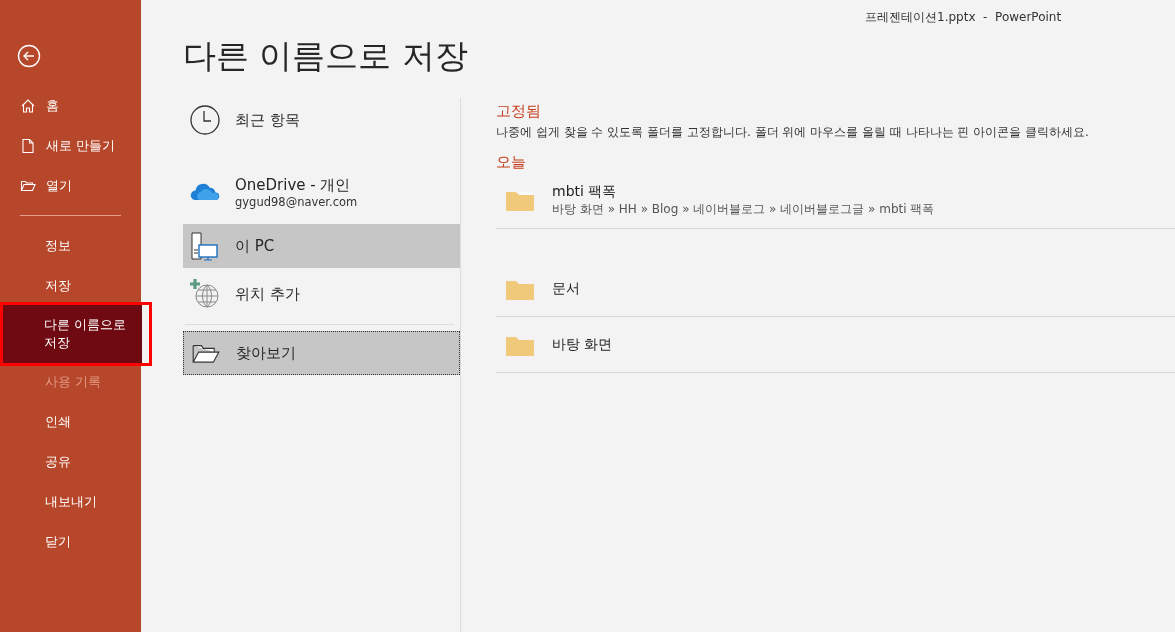  What do you see at coordinates (321, 353) in the screenshot?
I see `location-item: 찾아보기` at bounding box center [321, 353].